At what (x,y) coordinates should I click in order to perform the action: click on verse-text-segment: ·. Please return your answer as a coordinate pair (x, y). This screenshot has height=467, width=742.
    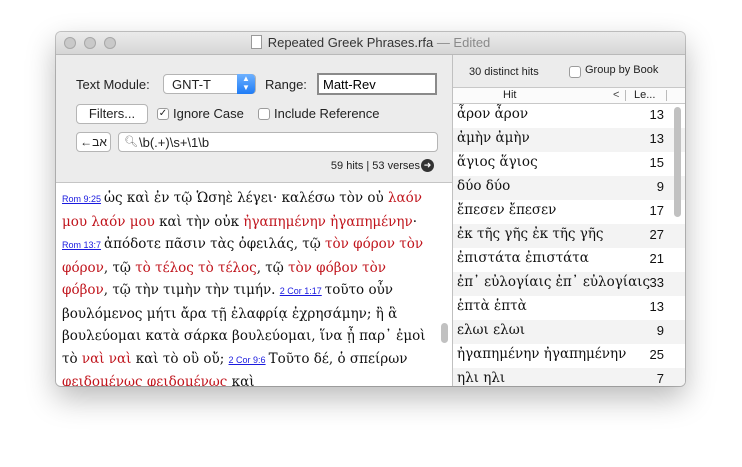
    Looking at the image, I should click on (414, 221).